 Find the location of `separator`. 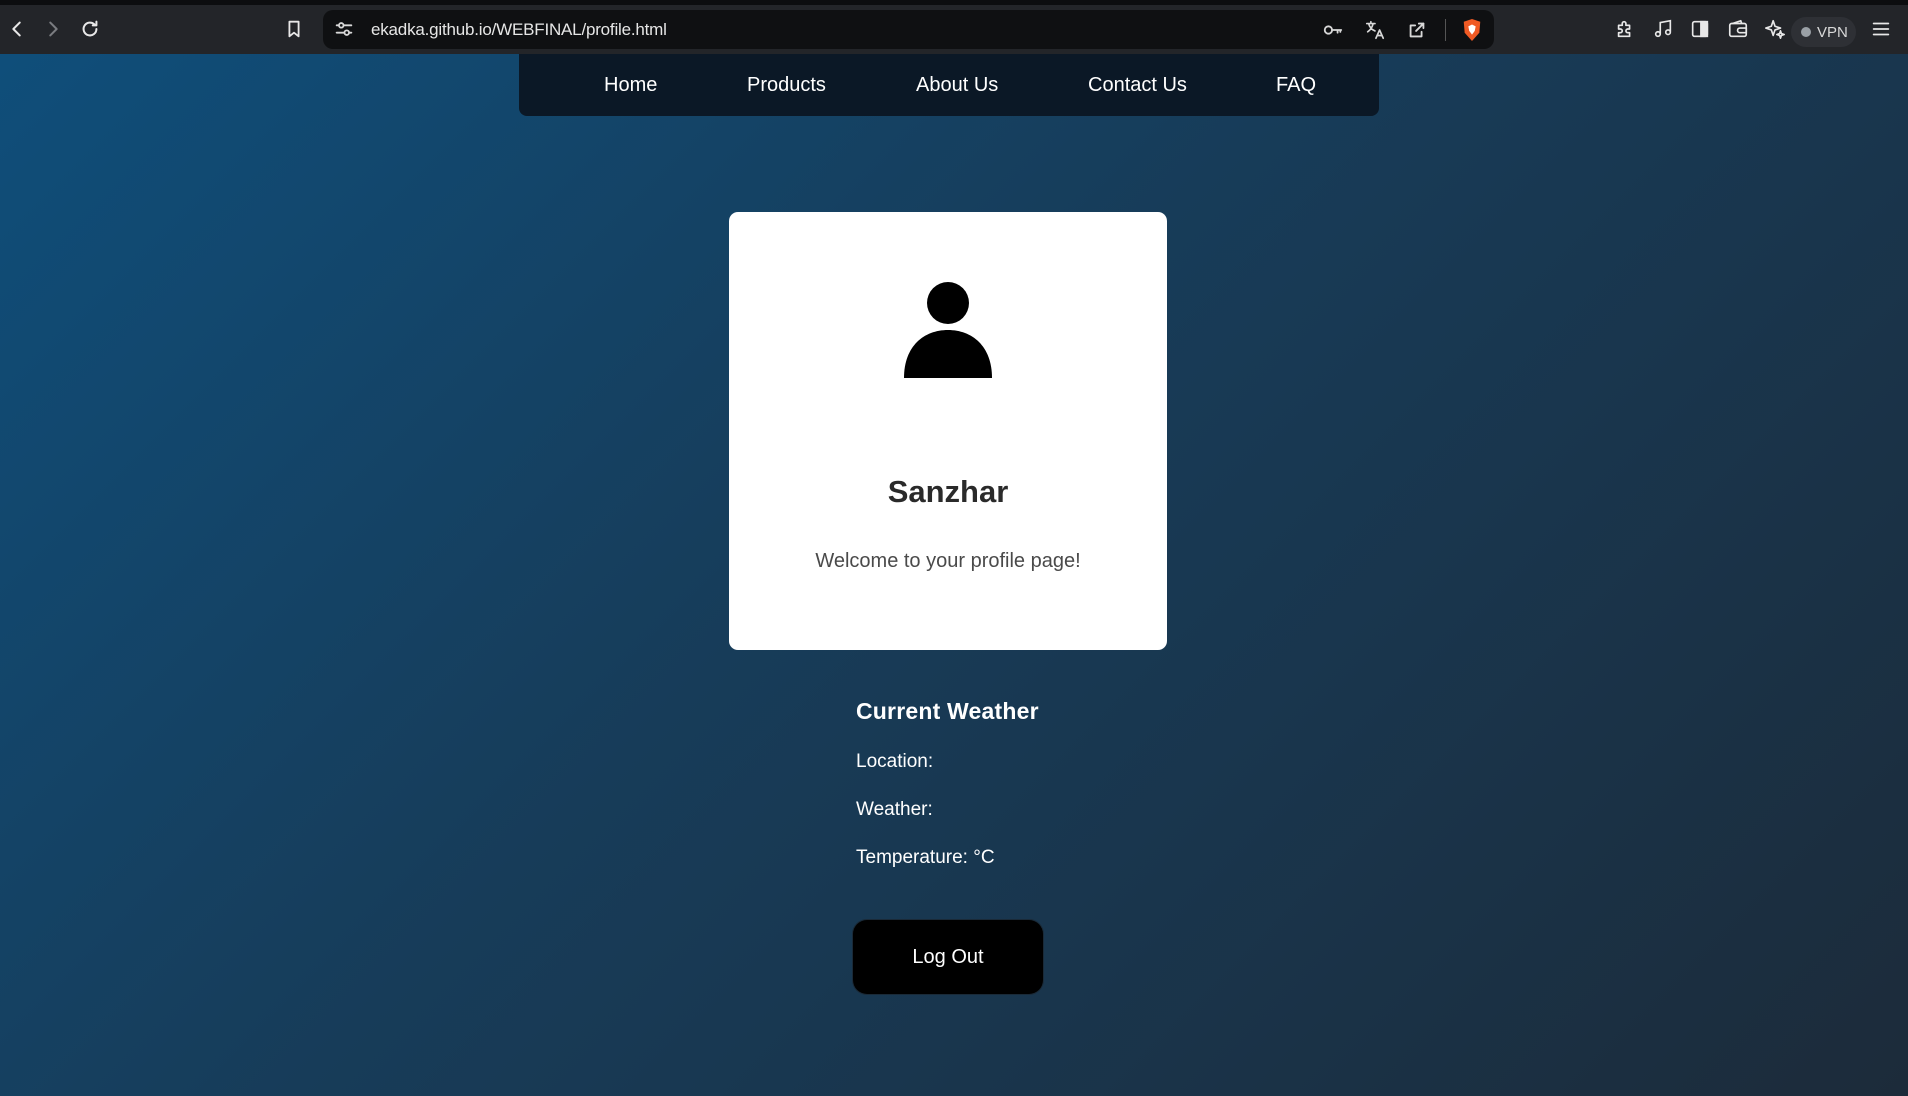

separator is located at coordinates (1445, 29).